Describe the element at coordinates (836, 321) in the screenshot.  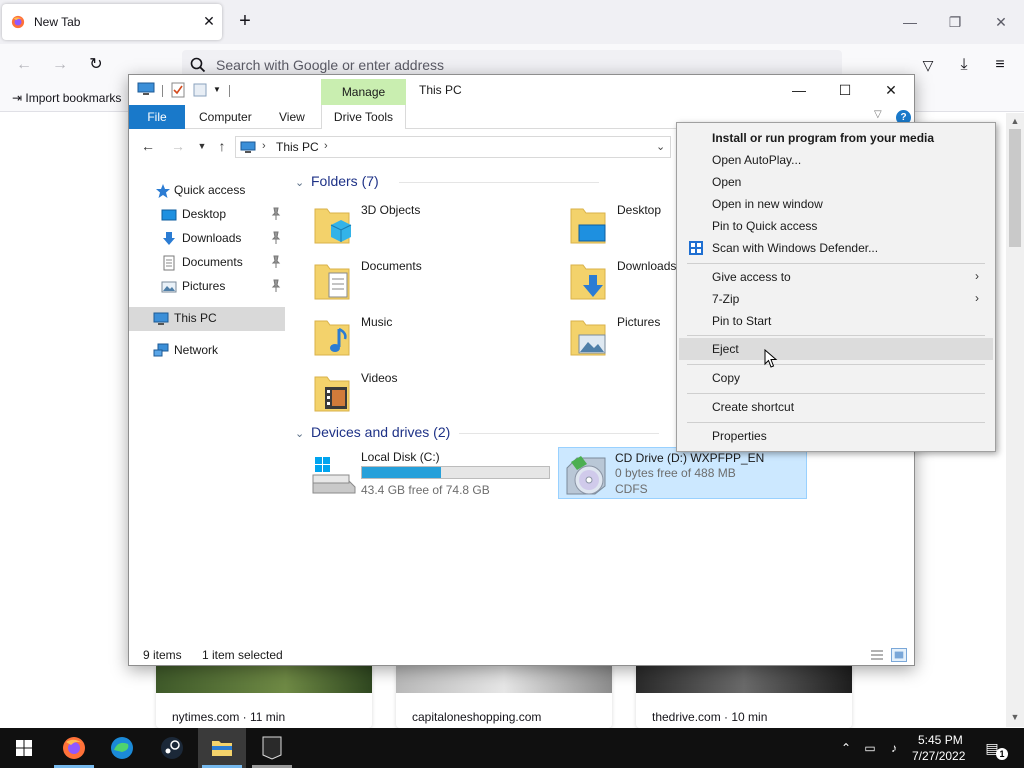
I see `menu-item-pin-start: Pin to Start` at that location.